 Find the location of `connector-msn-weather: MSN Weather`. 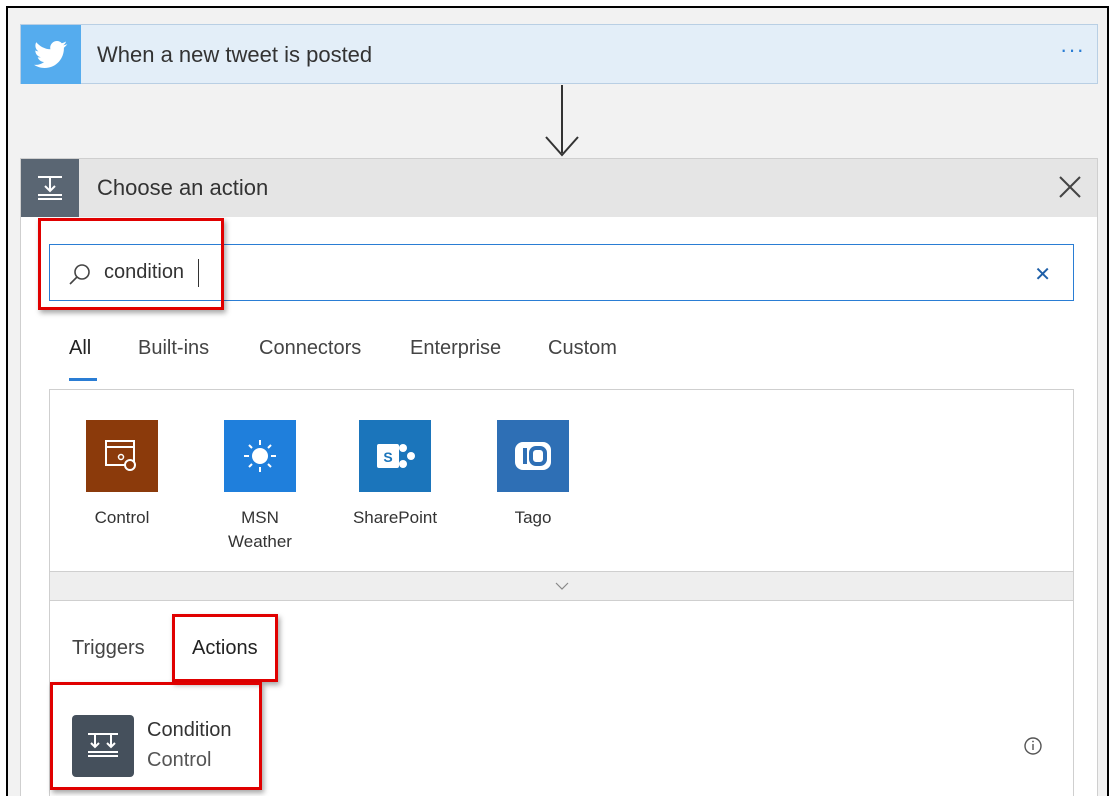

connector-msn-weather: MSN Weather is located at coordinates (260, 487).